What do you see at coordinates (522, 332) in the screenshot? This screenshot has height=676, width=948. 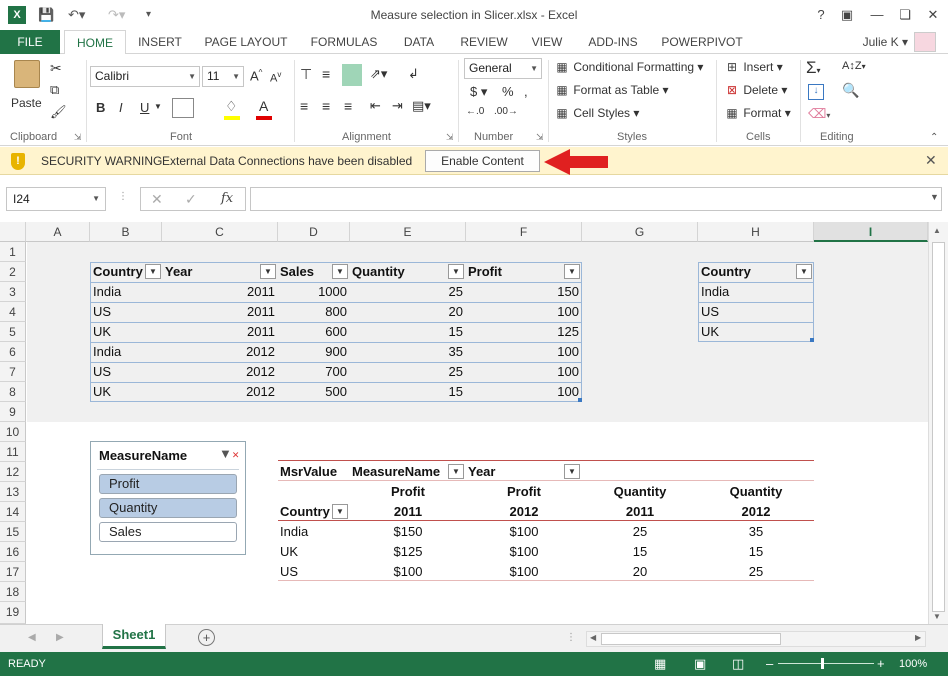 I see `table-cell: 125` at bounding box center [522, 332].